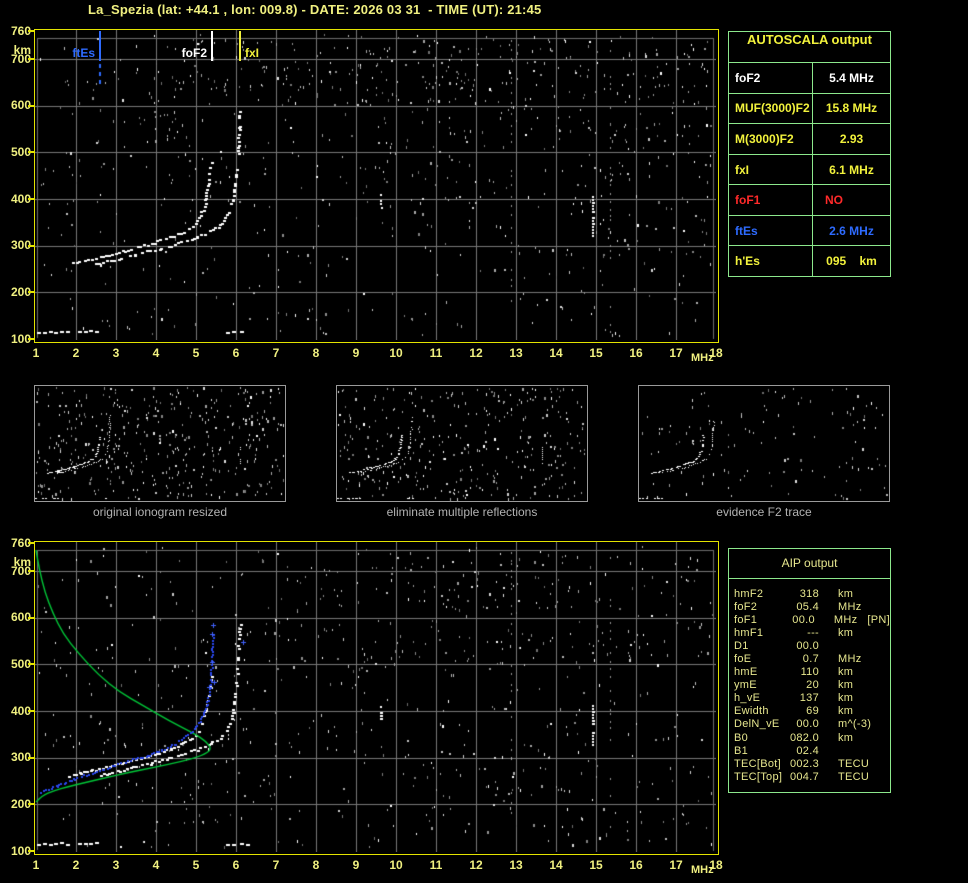 The image size is (968, 883). I want to click on aip-row-tecbot: TEC[Bot] 002.3 TECU, so click(809, 763).